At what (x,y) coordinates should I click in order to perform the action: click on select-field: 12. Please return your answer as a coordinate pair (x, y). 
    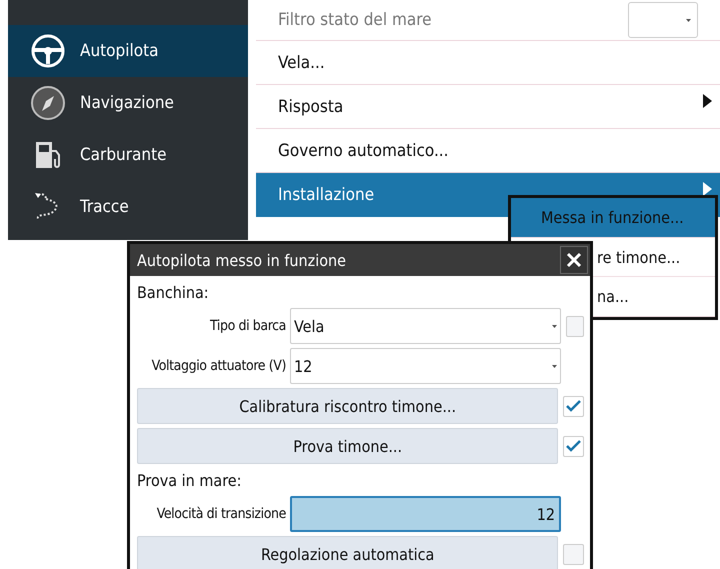
    Looking at the image, I should click on (425, 366).